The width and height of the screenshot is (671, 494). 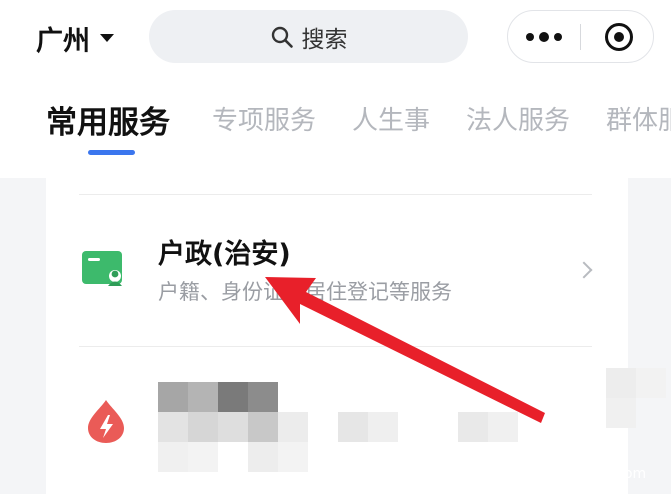 What do you see at coordinates (391, 118) in the screenshot?
I see `tab-life-events: 人生事` at bounding box center [391, 118].